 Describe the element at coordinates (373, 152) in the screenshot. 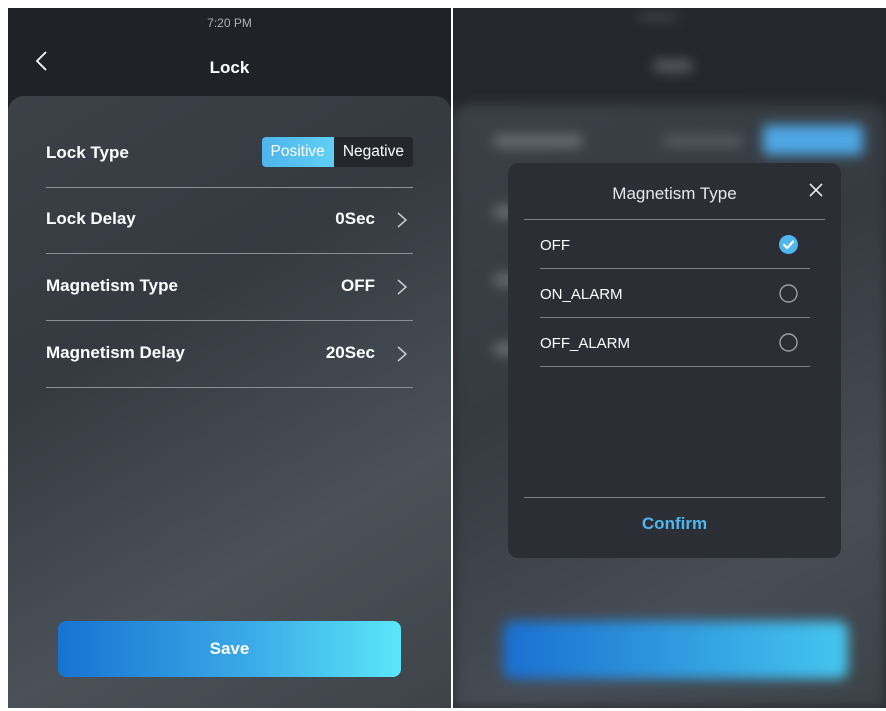

I see `lock-type-negative-option: Negative` at that location.